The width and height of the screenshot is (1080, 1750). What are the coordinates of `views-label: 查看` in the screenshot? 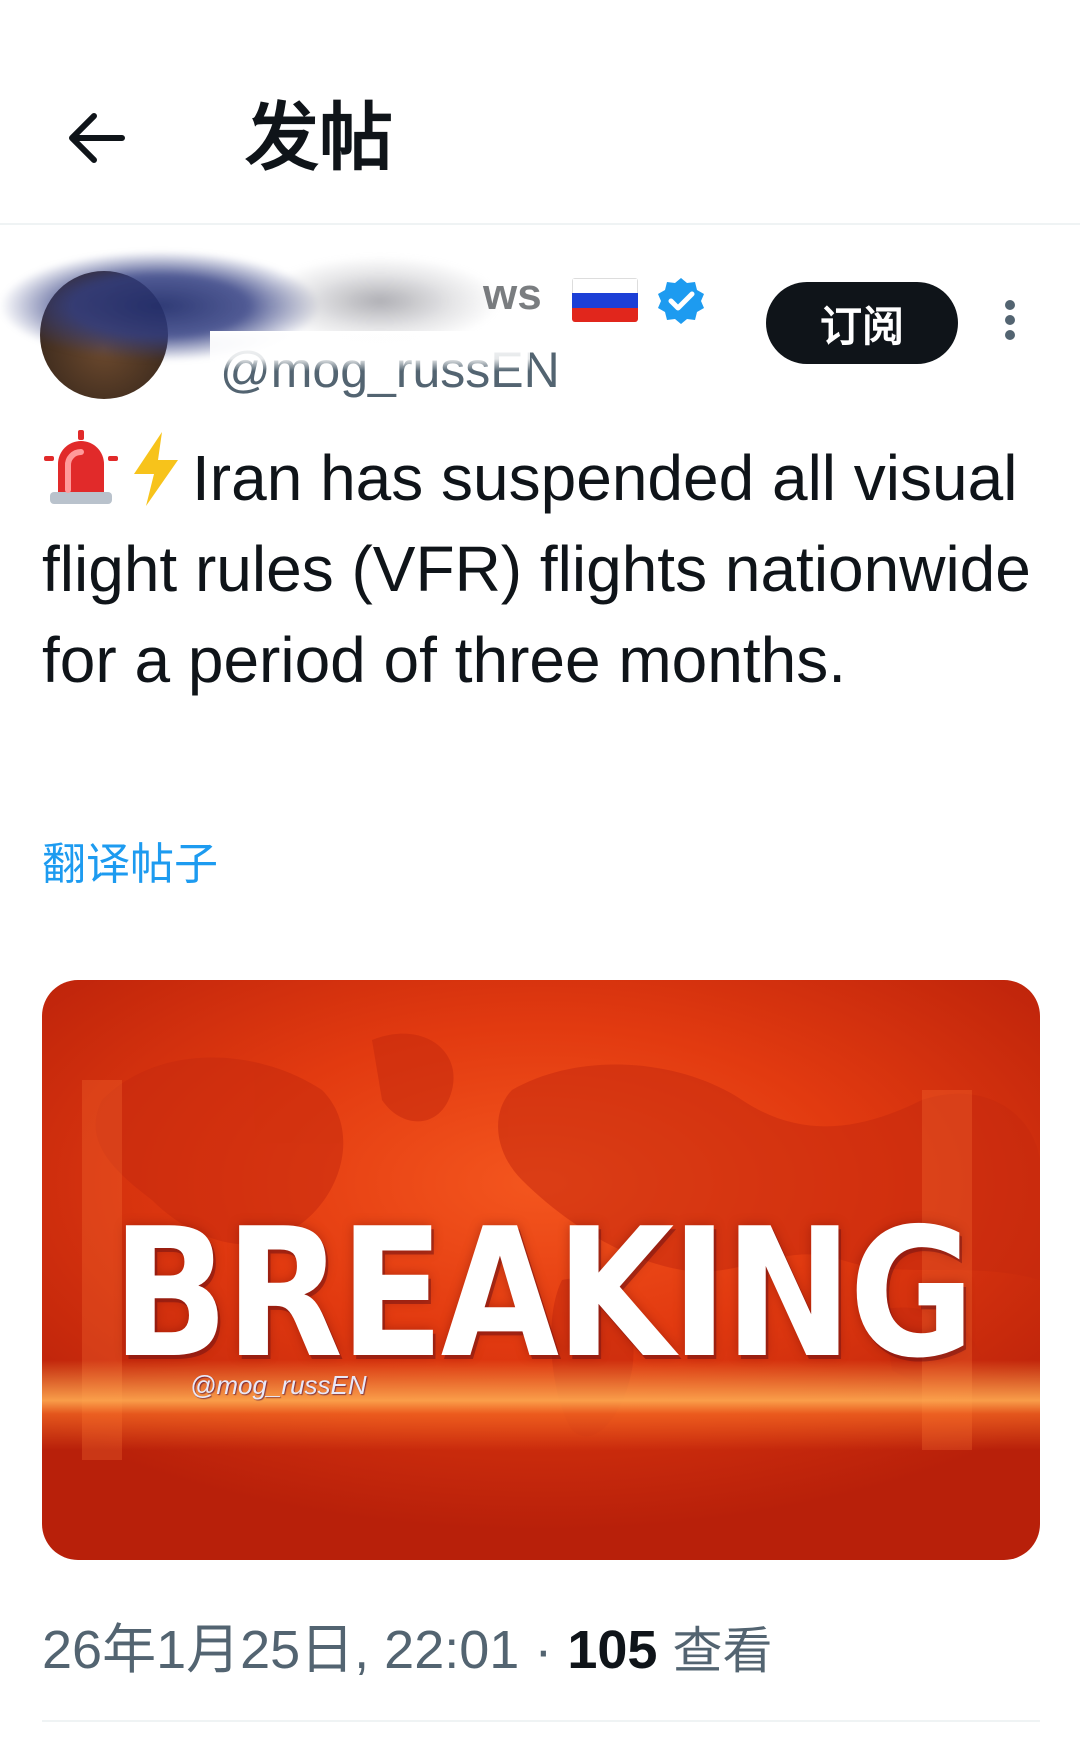 It's located at (722, 1651).